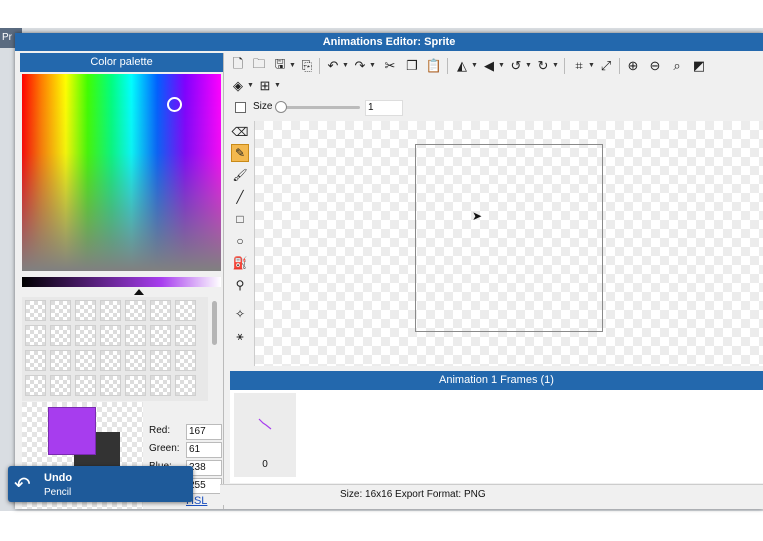  What do you see at coordinates (240, 285) in the screenshot?
I see `eyedropper-icon: ⚲` at bounding box center [240, 285].